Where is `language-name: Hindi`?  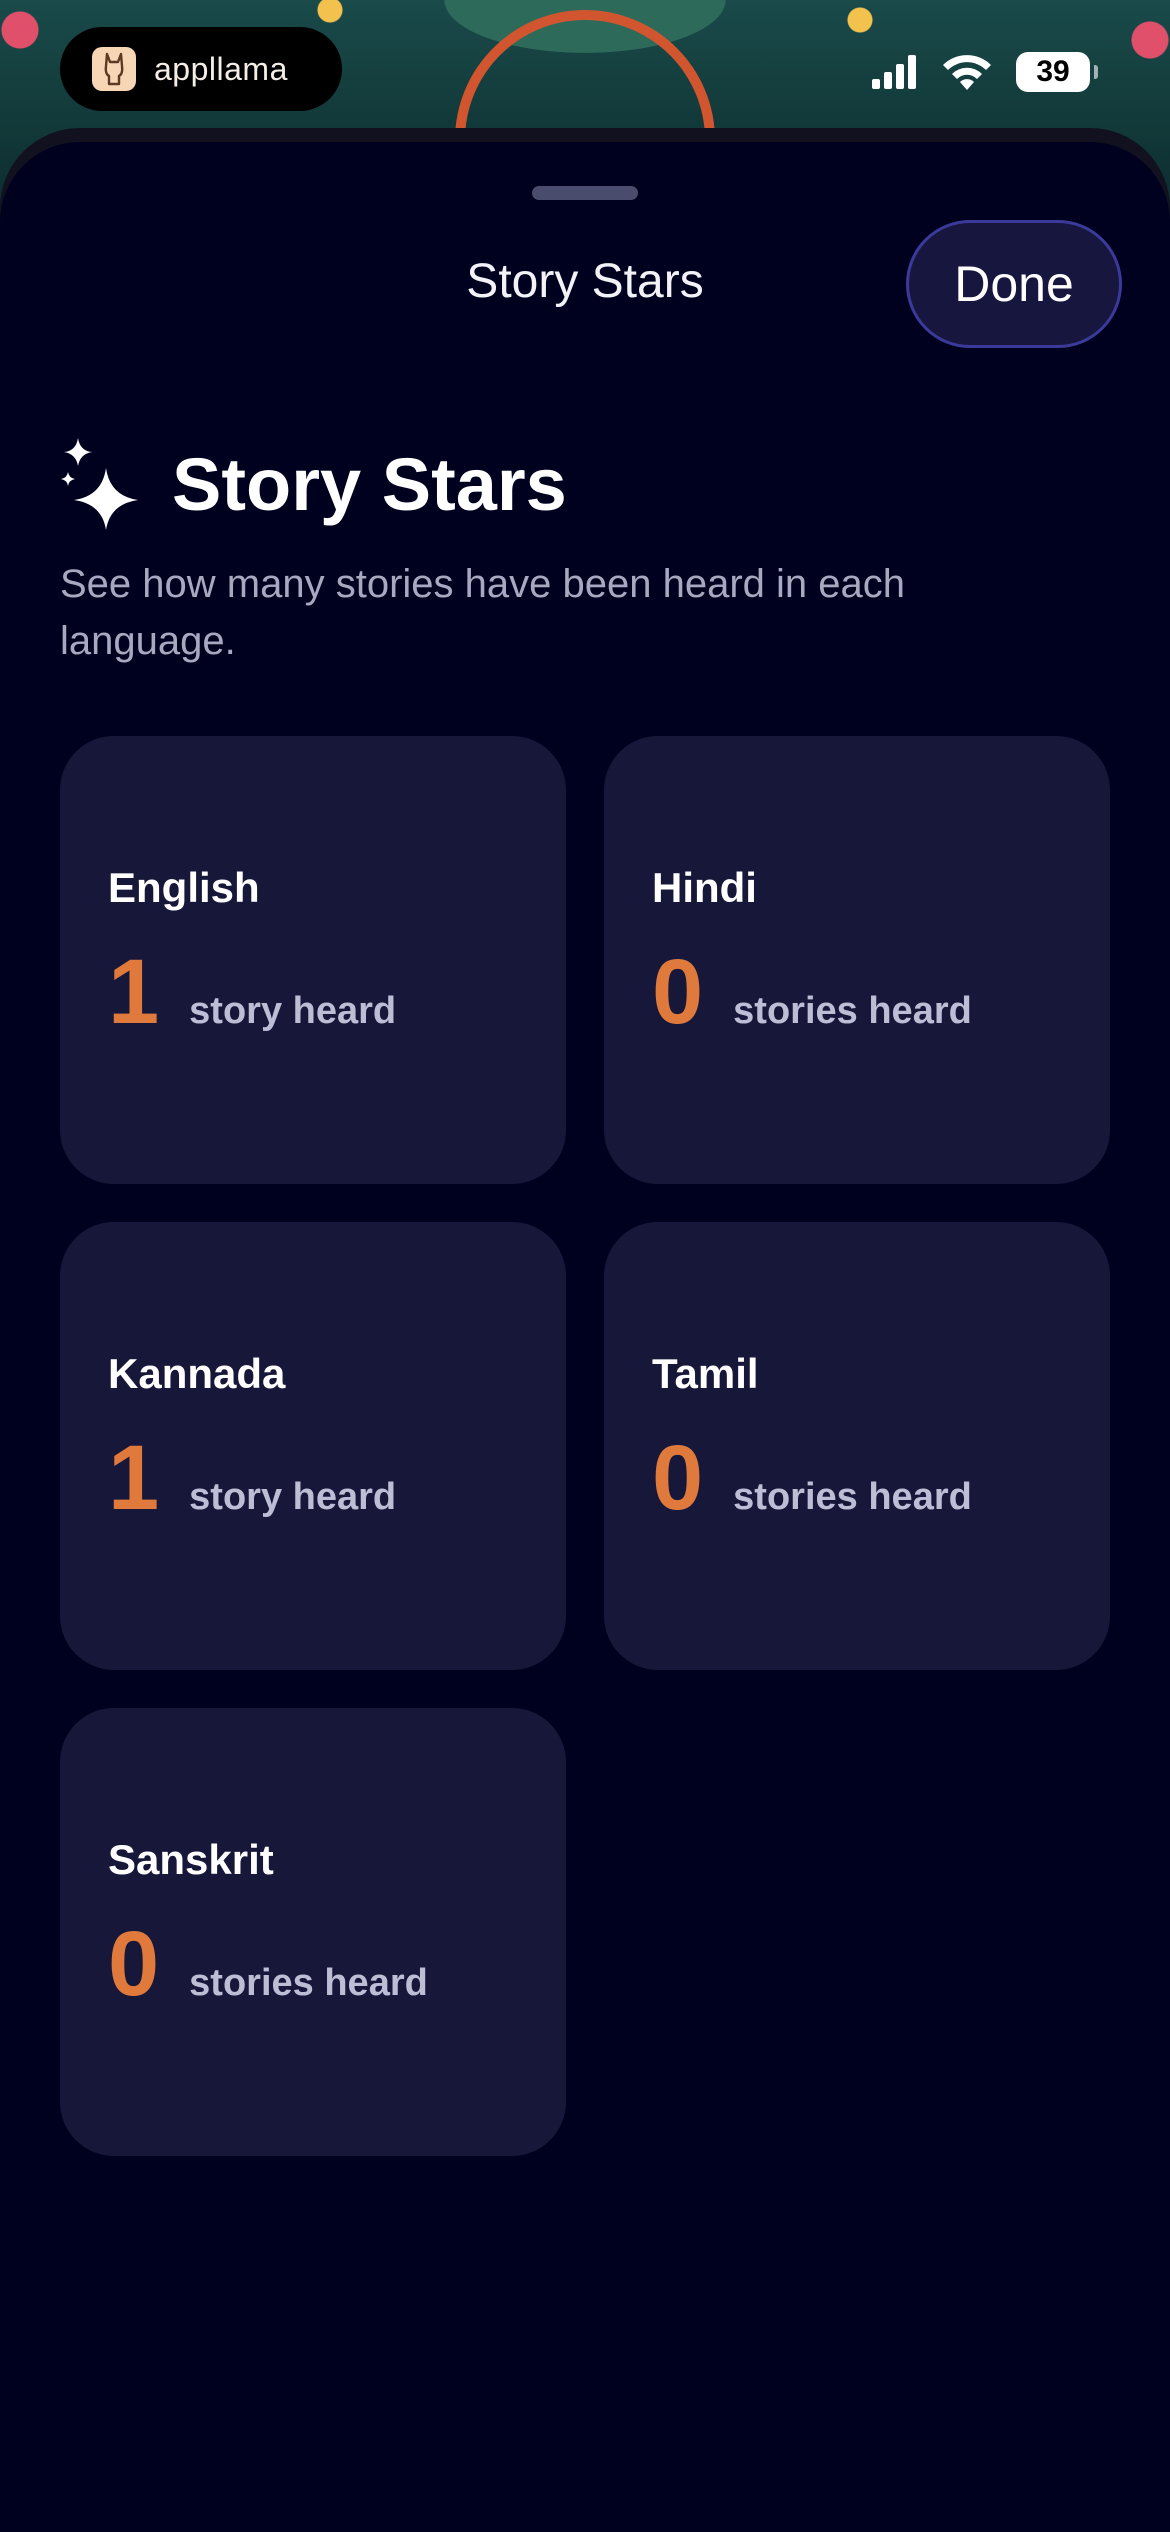
language-name: Hindi is located at coordinates (704, 887).